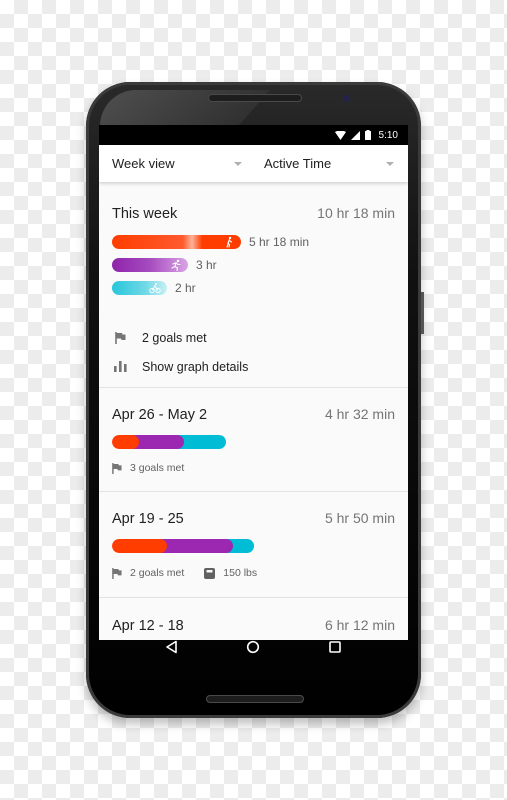  What do you see at coordinates (422, 313) in the screenshot?
I see `power-button` at bounding box center [422, 313].